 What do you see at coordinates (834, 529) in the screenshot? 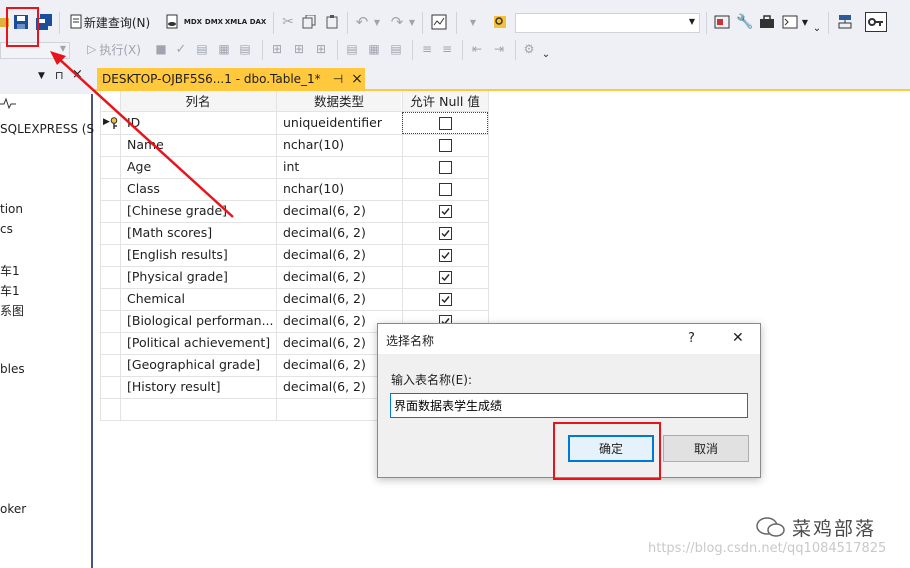
I see `watermark-brand: 菜鸡部落` at bounding box center [834, 529].